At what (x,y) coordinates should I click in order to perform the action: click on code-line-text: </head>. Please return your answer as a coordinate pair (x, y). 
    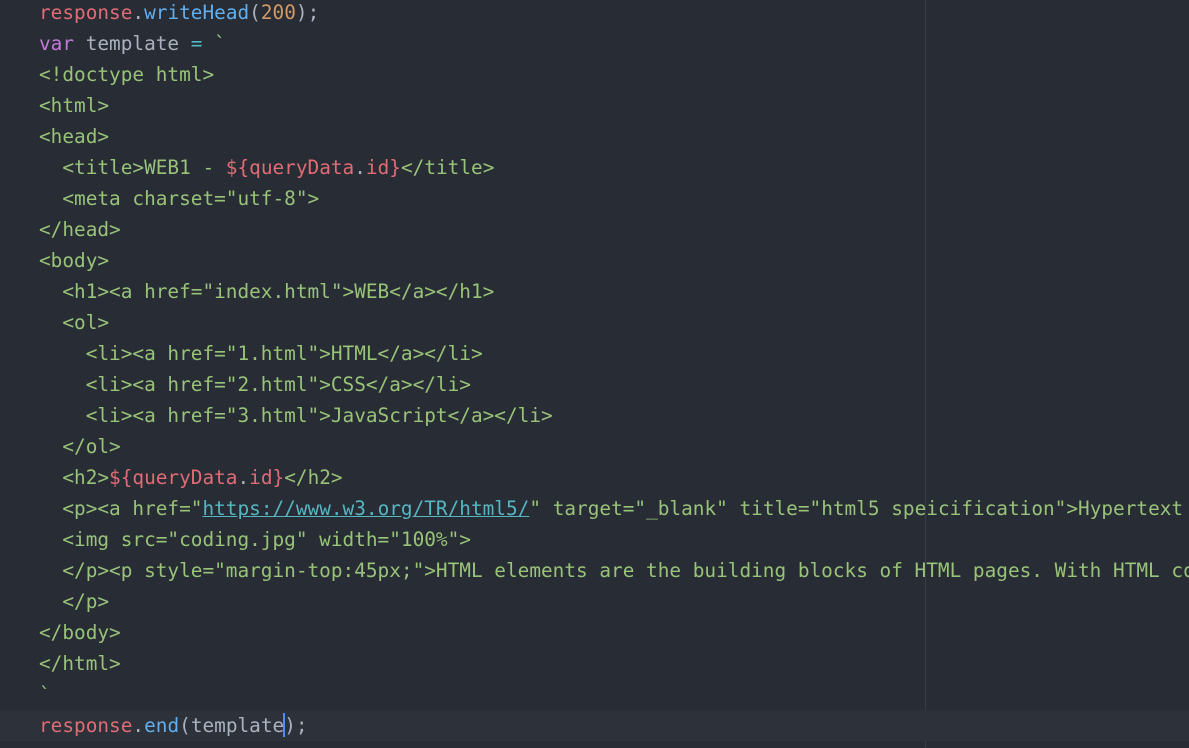
    Looking at the image, I should click on (80, 229).